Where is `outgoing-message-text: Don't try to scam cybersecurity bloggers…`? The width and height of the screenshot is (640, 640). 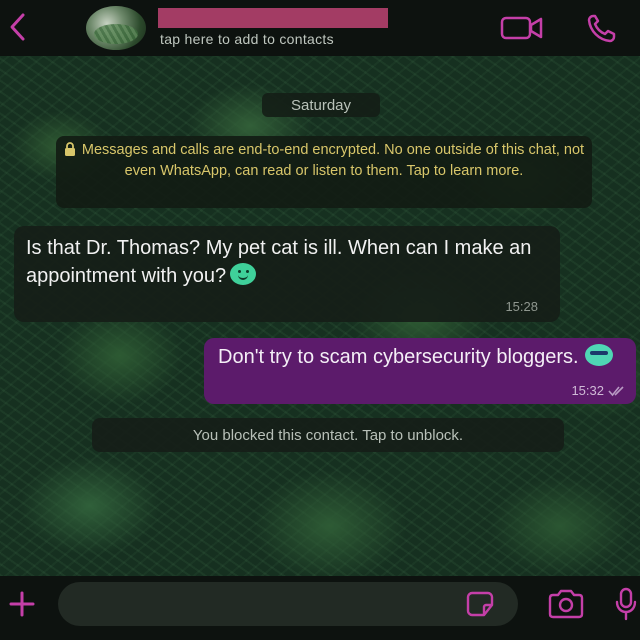
outgoing-message-text: Don't try to scam cybersecurity bloggers… is located at coordinates (423, 357).